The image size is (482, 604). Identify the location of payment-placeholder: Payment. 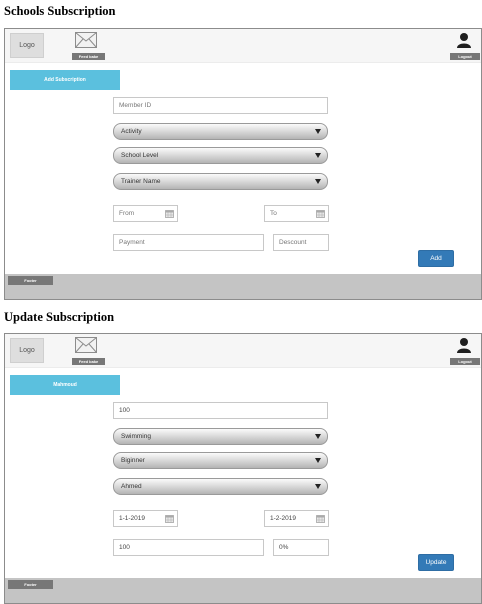
(132, 242).